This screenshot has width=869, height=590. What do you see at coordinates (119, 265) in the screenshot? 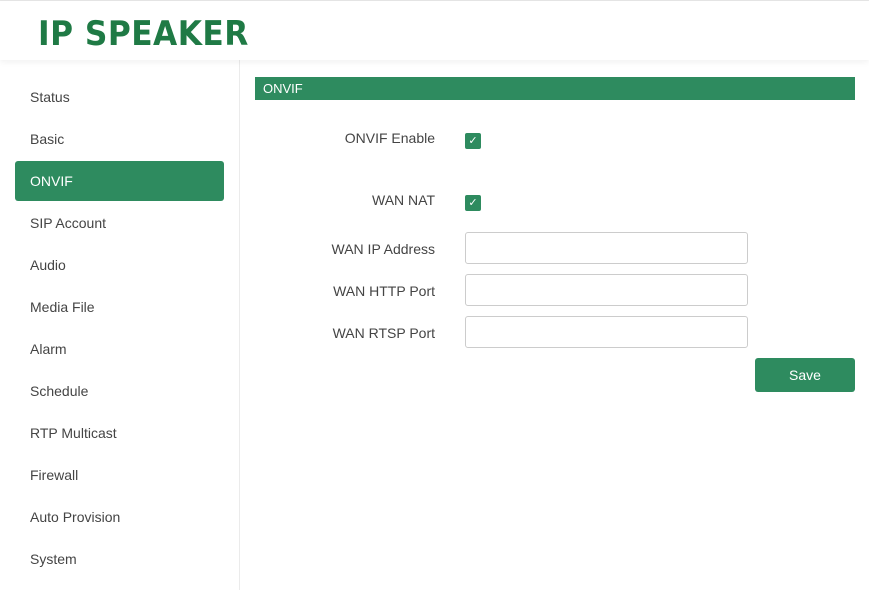
I see `sidebar-item-audio: Audio` at bounding box center [119, 265].